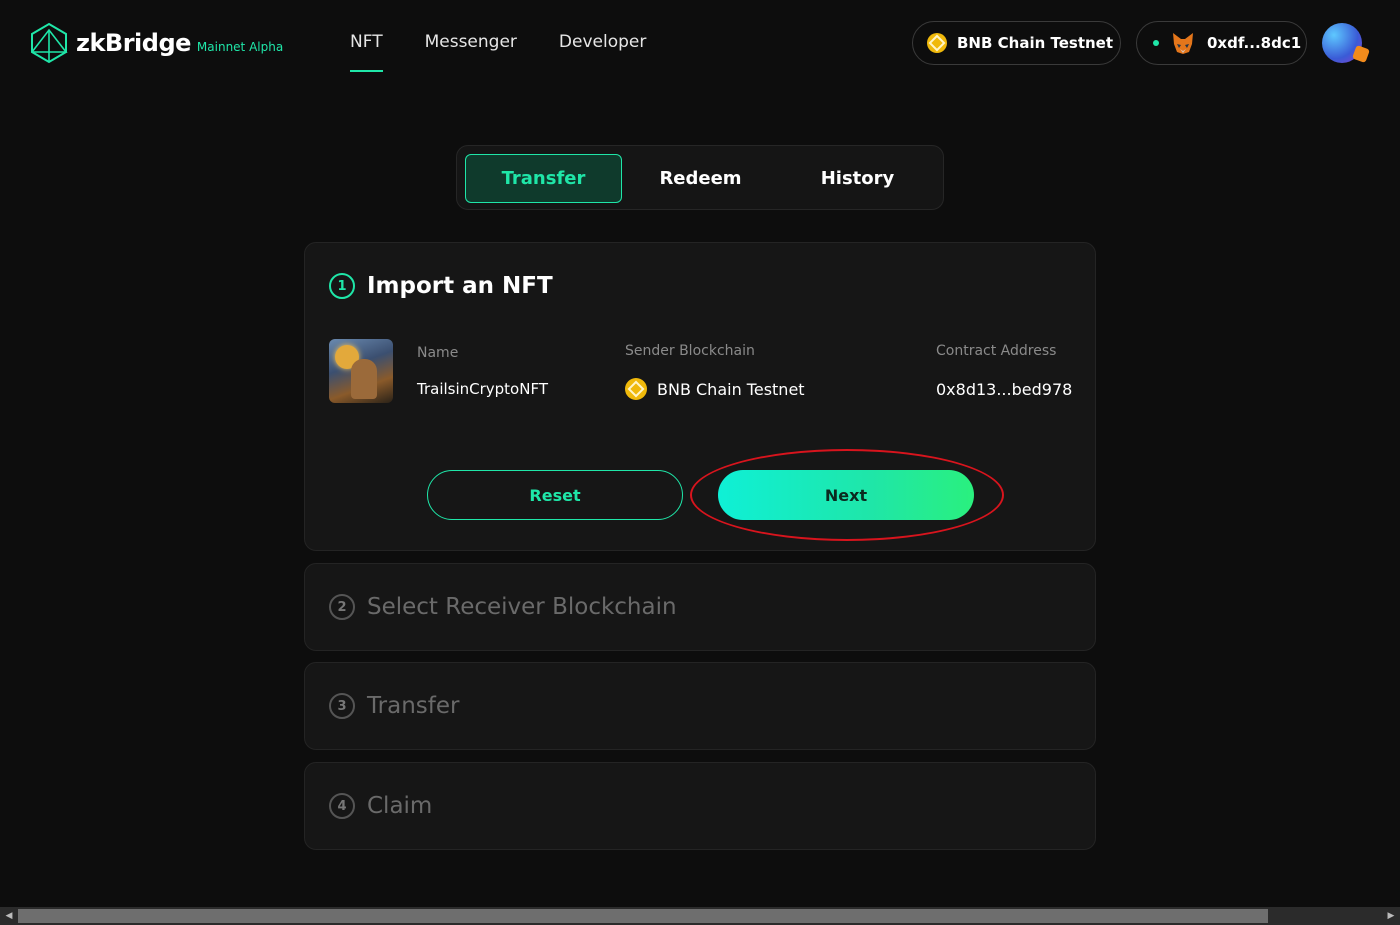 The height and width of the screenshot is (925, 1400). I want to click on brand-logo: zkBridge Mainnet Alpha, so click(156, 43).